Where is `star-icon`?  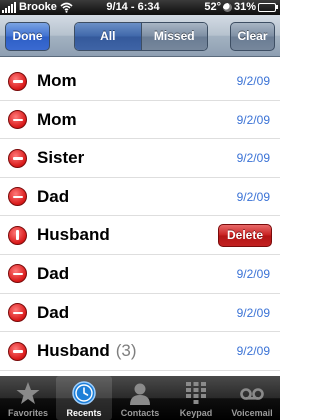 star-icon is located at coordinates (28, 393).